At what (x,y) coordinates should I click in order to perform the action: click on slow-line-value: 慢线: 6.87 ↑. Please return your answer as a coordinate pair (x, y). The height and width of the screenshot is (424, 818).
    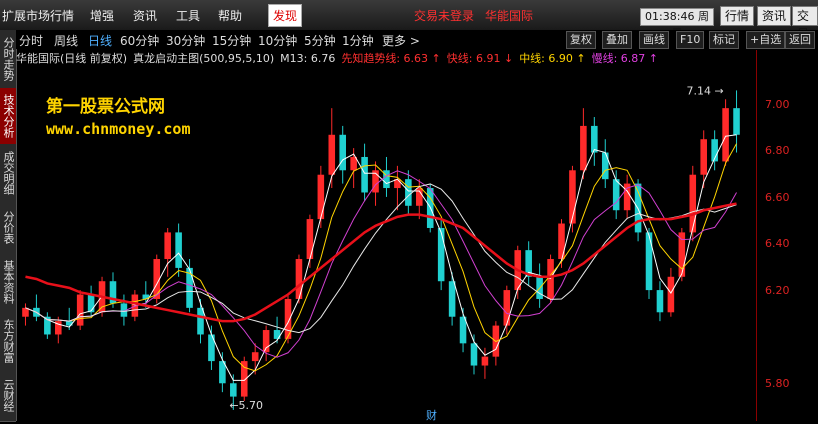
    Looking at the image, I should click on (625, 58).